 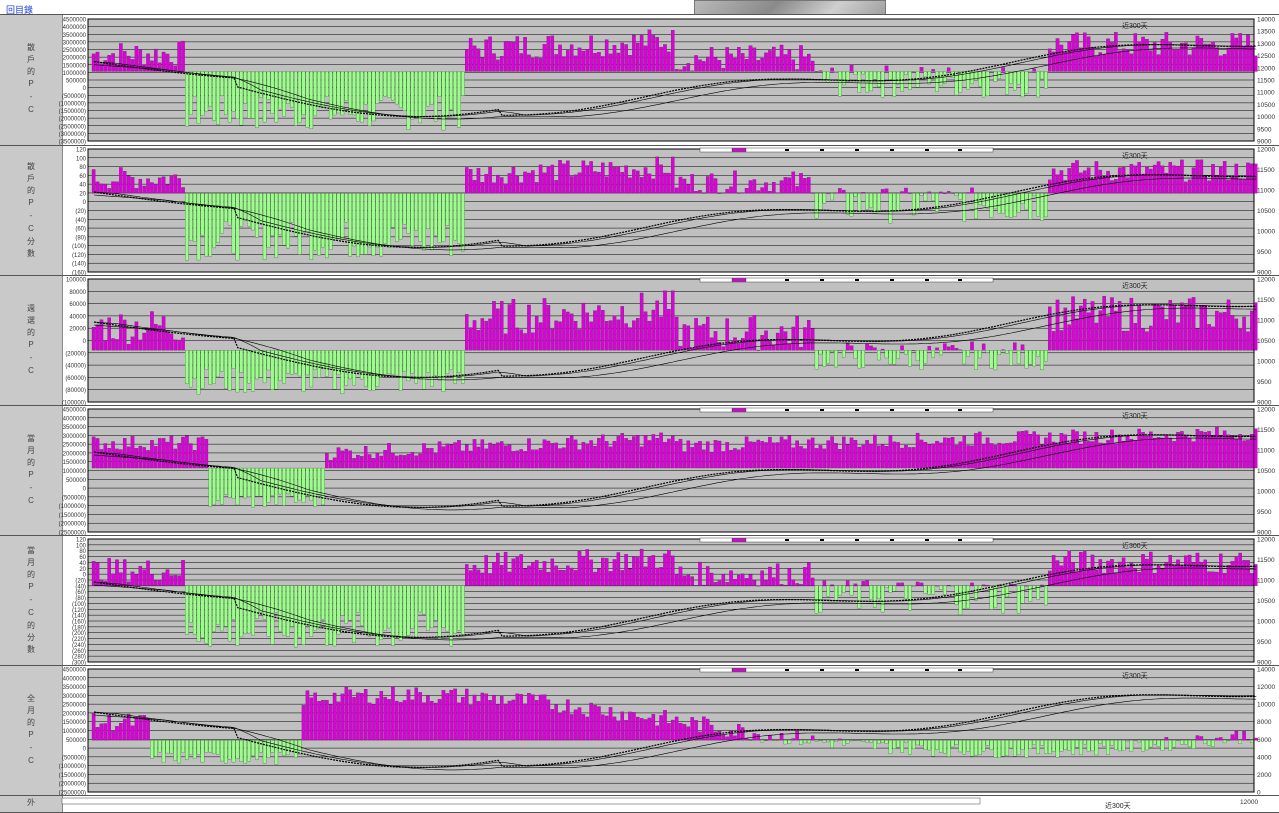 I want to click on period-label: 近300天, so click(x=1135, y=675).